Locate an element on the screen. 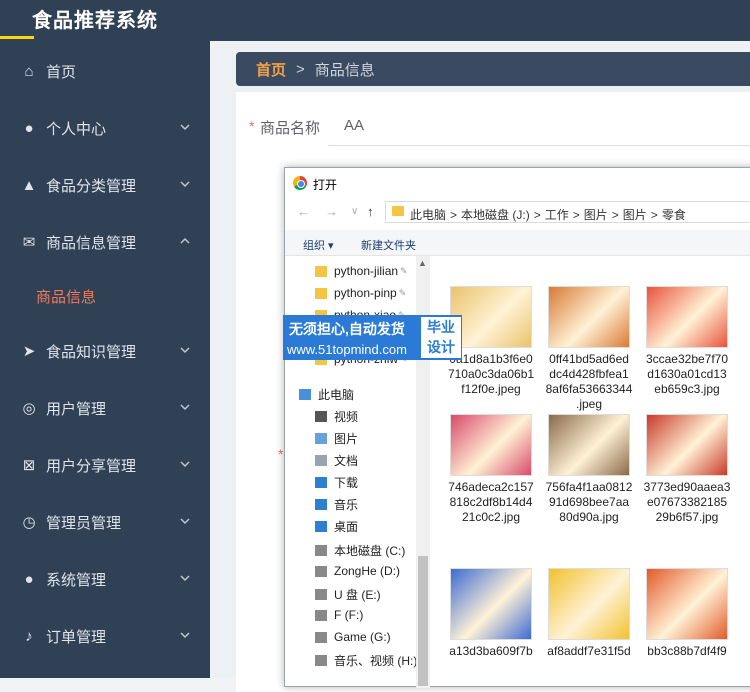 The image size is (750, 692). tree-item: 下载 is located at coordinates (336, 482).